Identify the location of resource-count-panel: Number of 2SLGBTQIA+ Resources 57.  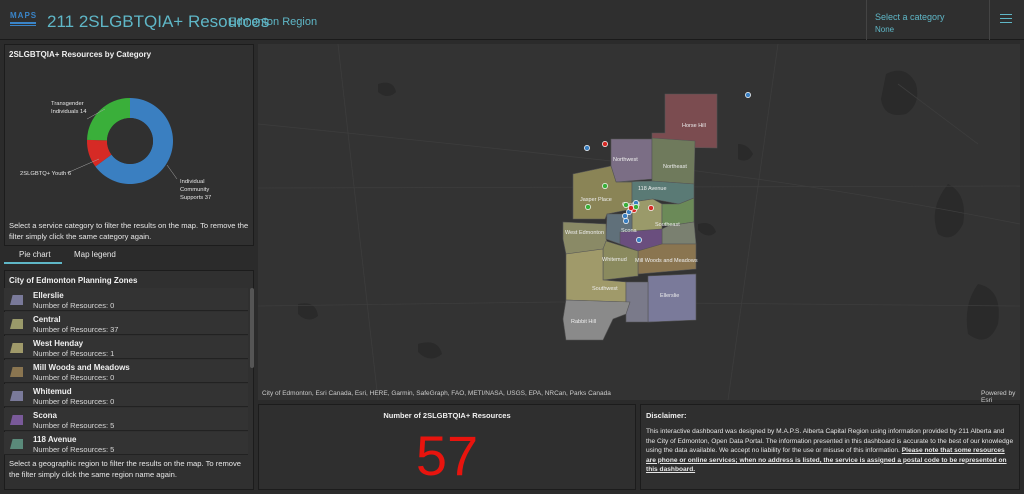
(447, 447).